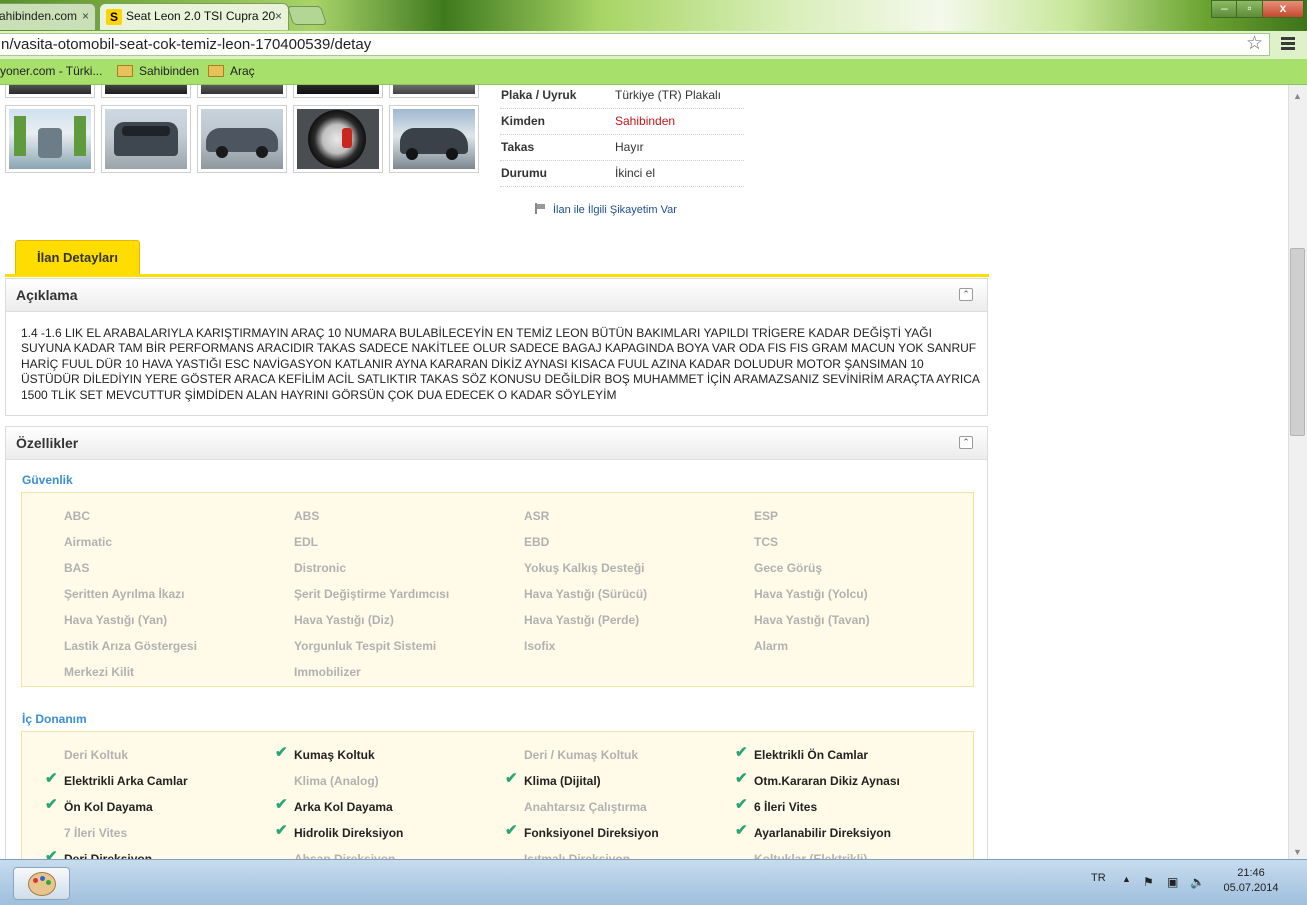 The width and height of the screenshot is (1307, 905). Describe the element at coordinates (1283, 9) in the screenshot. I see `window-close-button: x` at that location.